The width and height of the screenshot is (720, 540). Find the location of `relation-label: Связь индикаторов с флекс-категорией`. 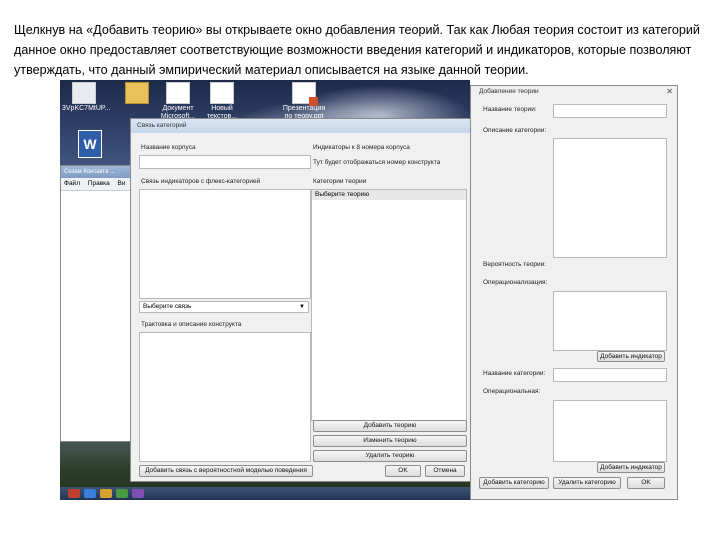

relation-label: Связь индикаторов с флекс-категорией is located at coordinates (201, 181).